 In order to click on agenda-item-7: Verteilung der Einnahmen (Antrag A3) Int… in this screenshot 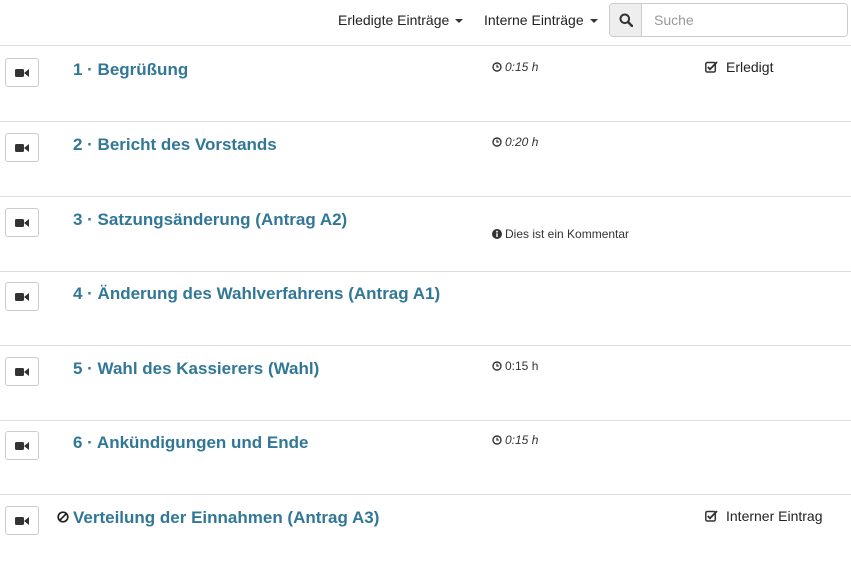, I will do `click(425, 532)`.